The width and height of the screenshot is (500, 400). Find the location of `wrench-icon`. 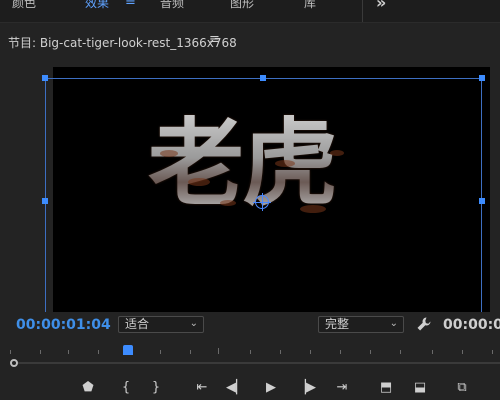

wrench-icon is located at coordinates (424, 324).